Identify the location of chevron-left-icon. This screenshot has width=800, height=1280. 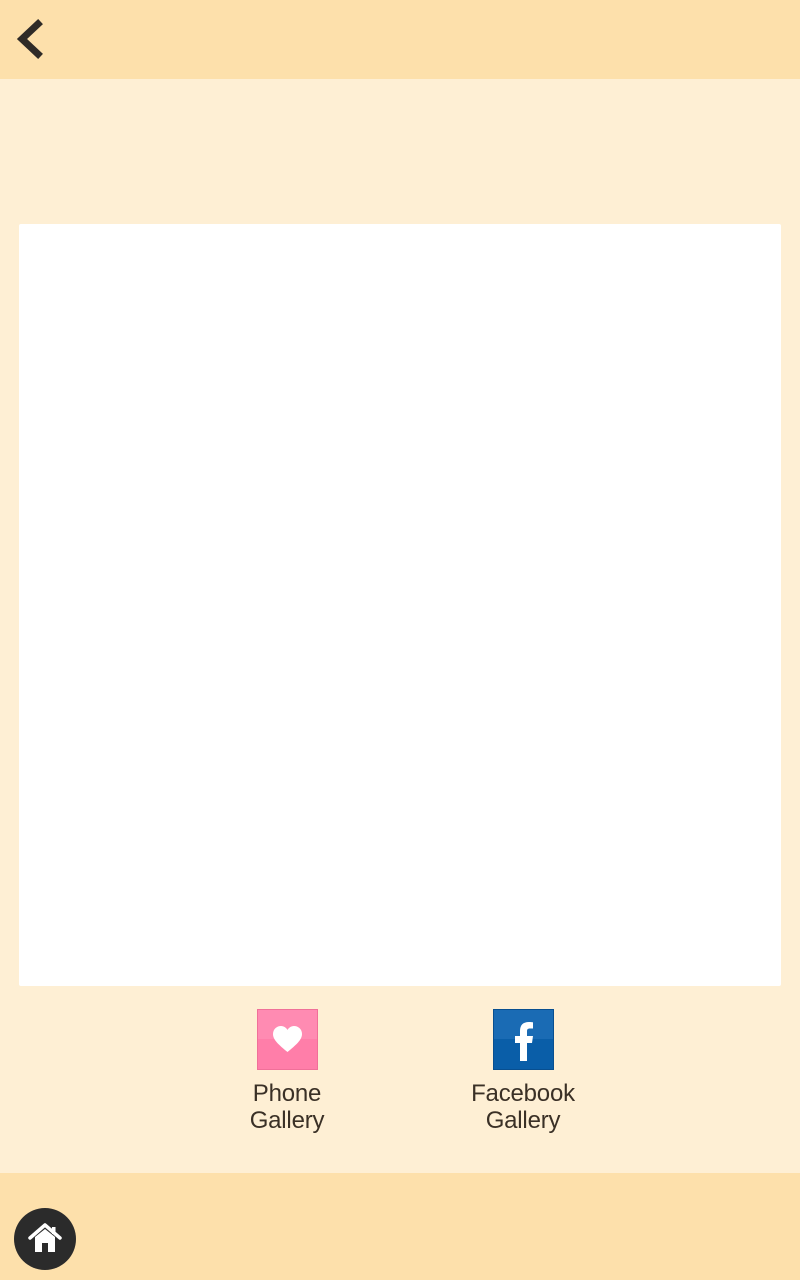
(30, 39).